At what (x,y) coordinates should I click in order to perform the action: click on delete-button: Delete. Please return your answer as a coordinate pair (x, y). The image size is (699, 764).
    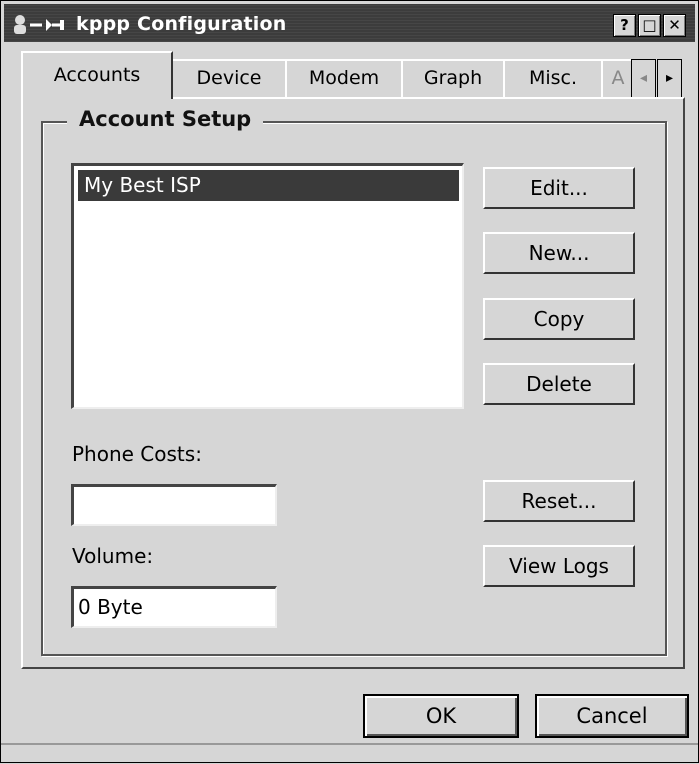
    Looking at the image, I should click on (559, 384).